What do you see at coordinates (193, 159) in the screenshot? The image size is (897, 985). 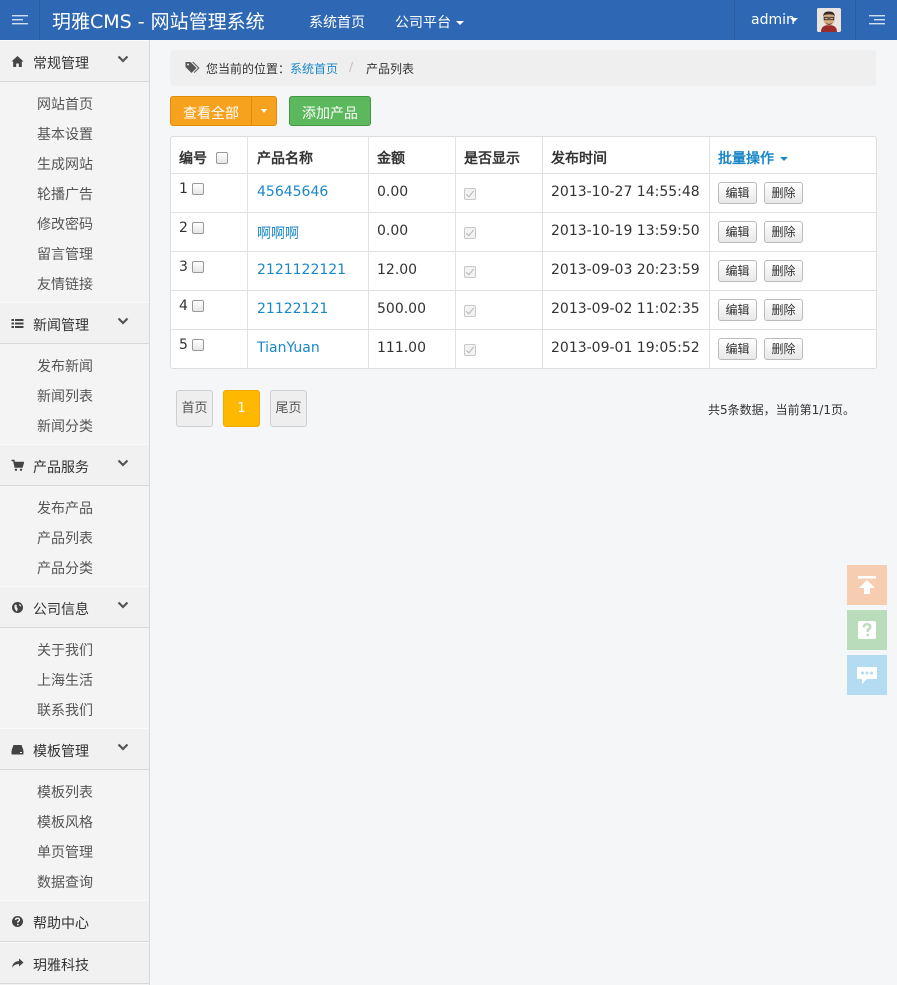 I see `column-header-id: 编号` at bounding box center [193, 159].